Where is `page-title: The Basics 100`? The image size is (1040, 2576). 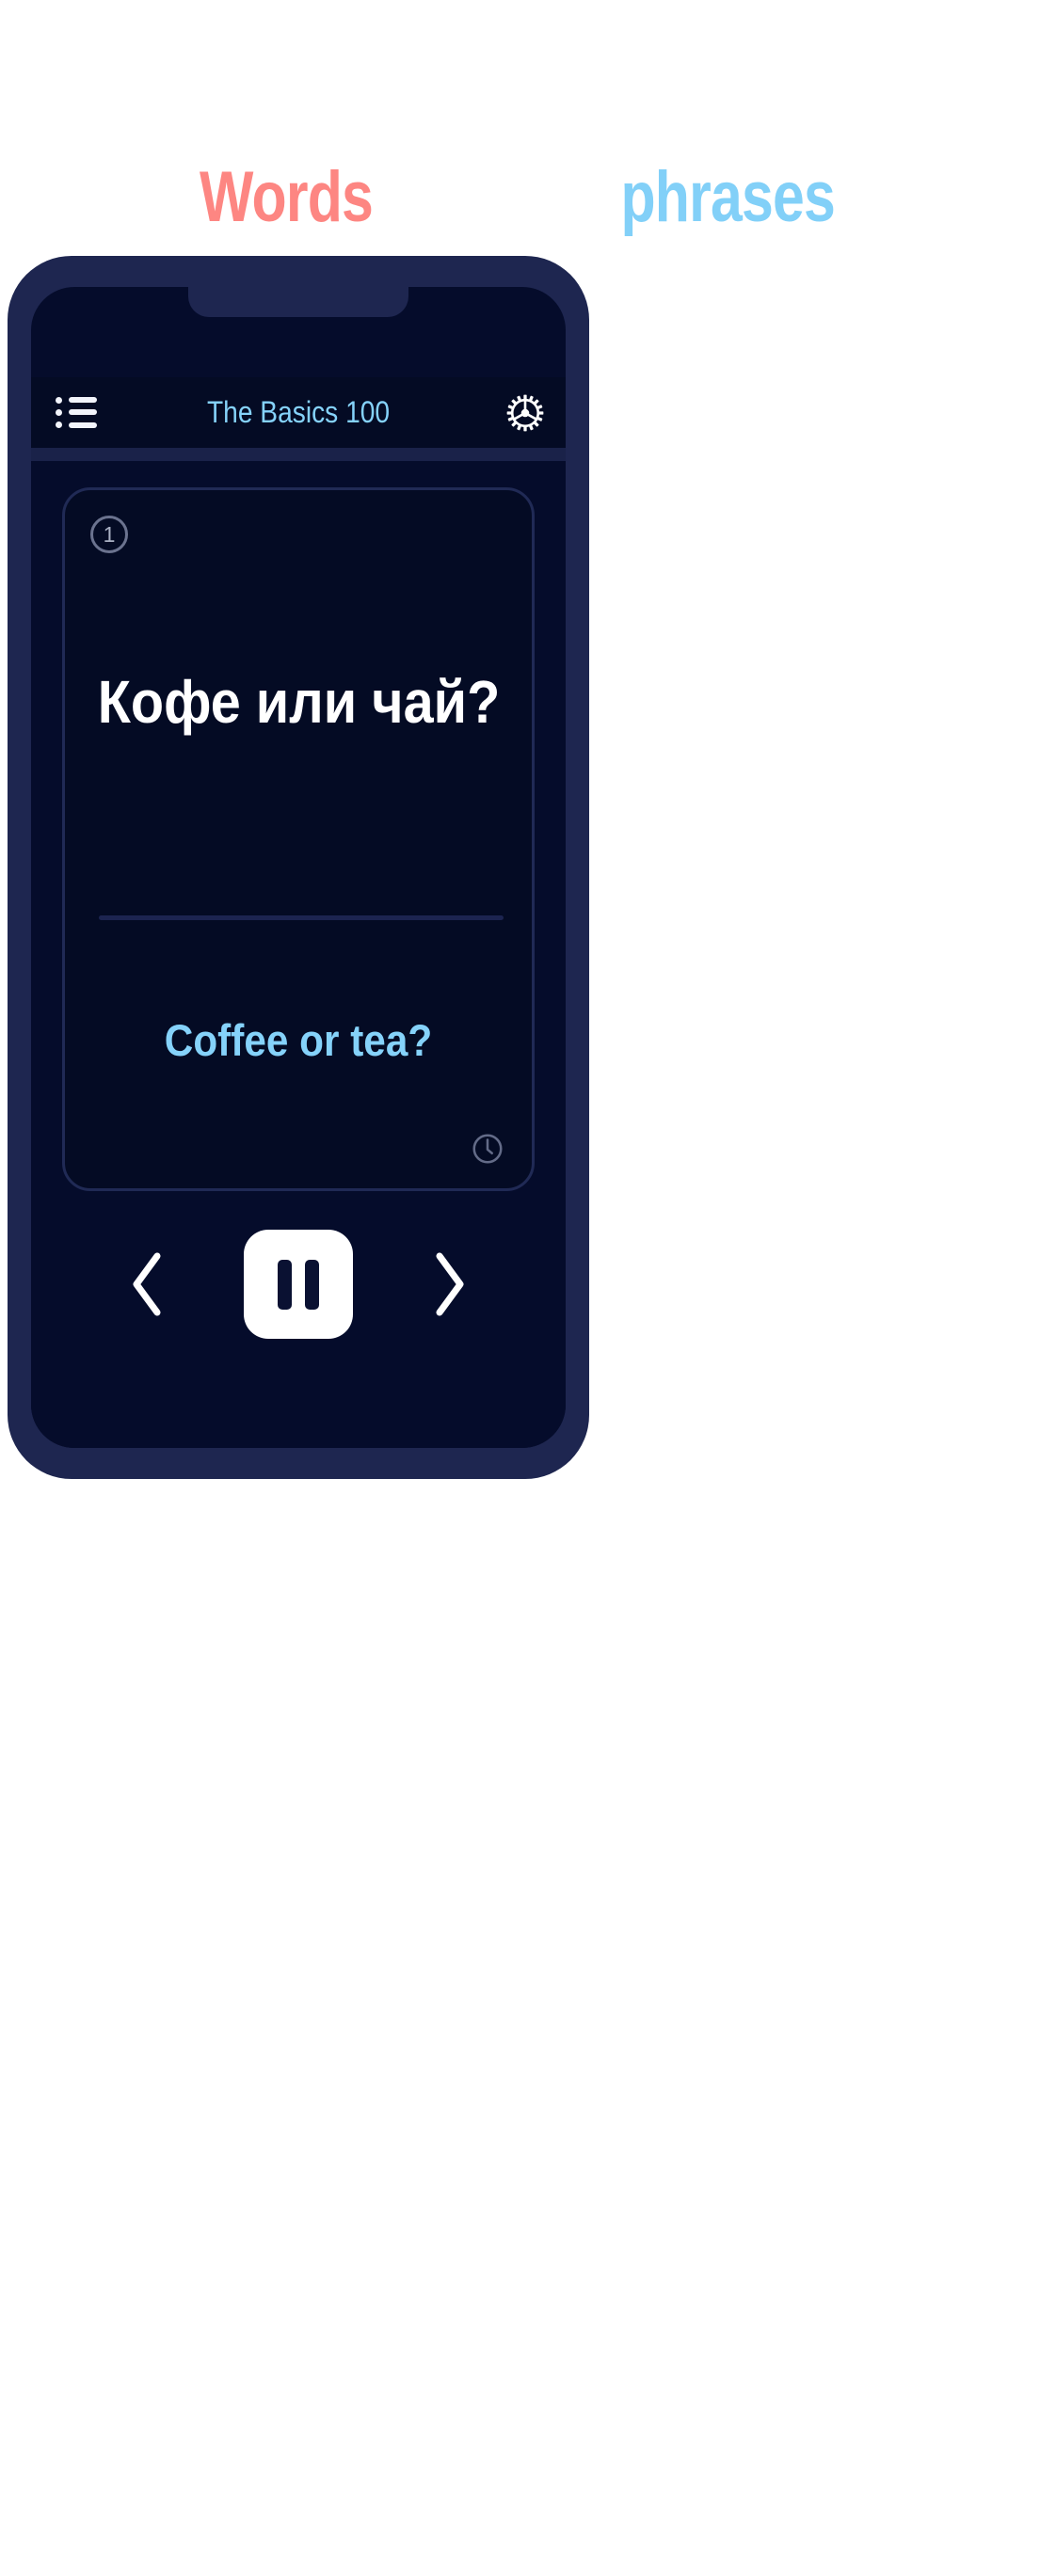
page-title: The Basics 100 is located at coordinates (298, 412).